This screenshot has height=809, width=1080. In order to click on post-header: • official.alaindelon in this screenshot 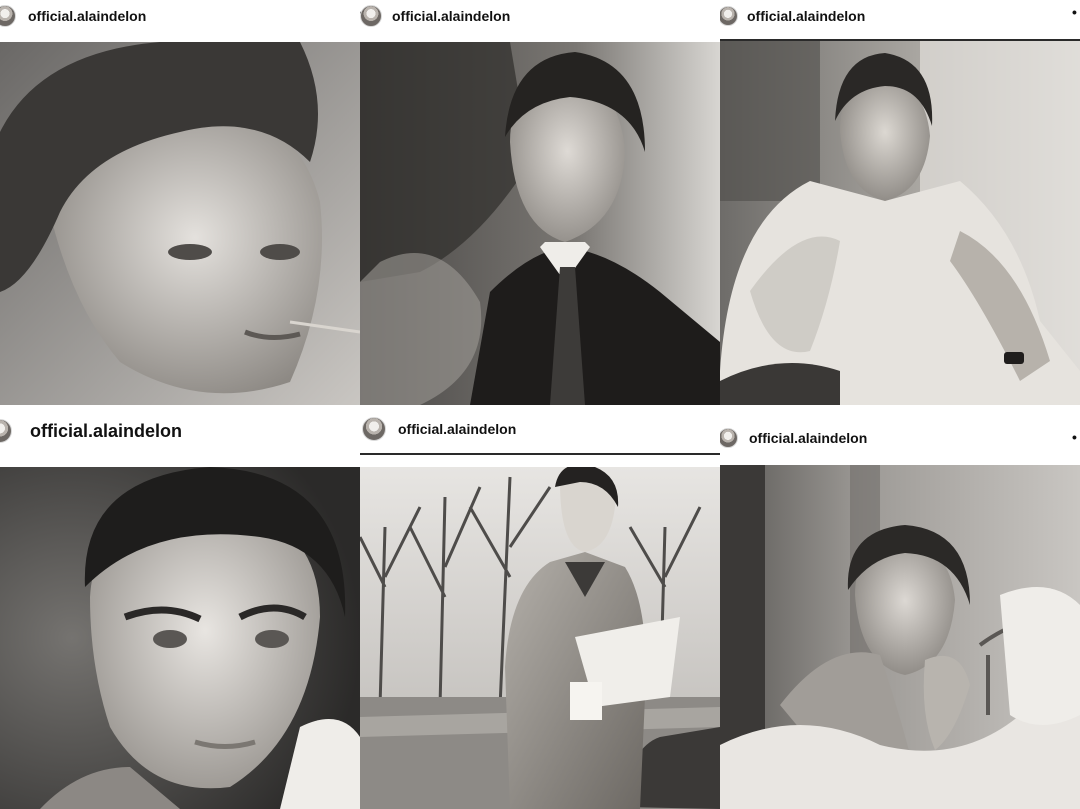, I will do `click(435, 16)`.